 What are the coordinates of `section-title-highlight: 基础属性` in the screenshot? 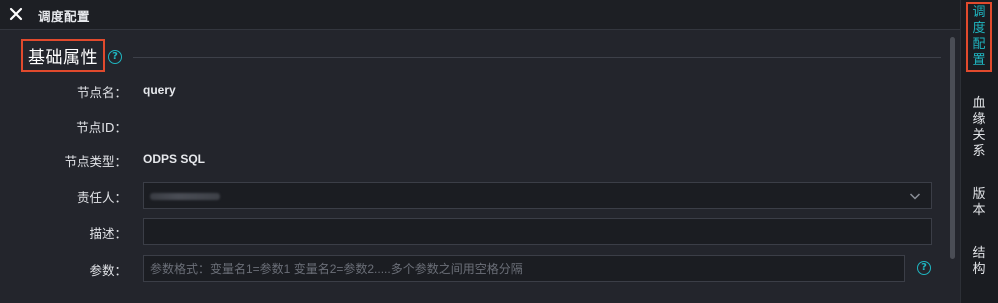 It's located at (63, 55).